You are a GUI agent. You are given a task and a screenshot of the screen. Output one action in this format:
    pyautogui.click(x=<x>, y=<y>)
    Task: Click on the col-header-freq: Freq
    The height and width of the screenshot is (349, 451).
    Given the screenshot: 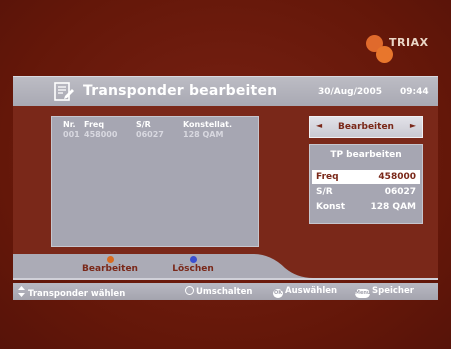 What is the action you would take?
    pyautogui.click(x=94, y=124)
    